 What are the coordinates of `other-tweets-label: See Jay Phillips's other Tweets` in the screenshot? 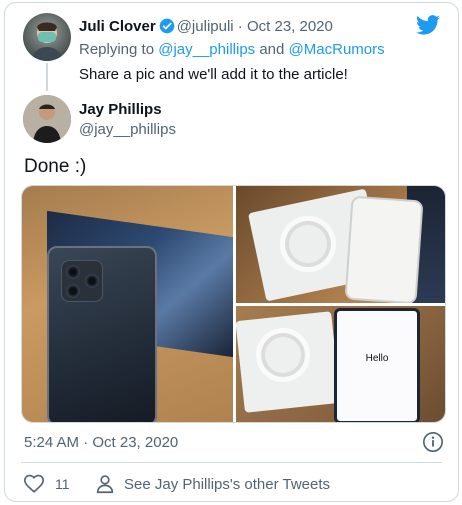 It's located at (227, 484).